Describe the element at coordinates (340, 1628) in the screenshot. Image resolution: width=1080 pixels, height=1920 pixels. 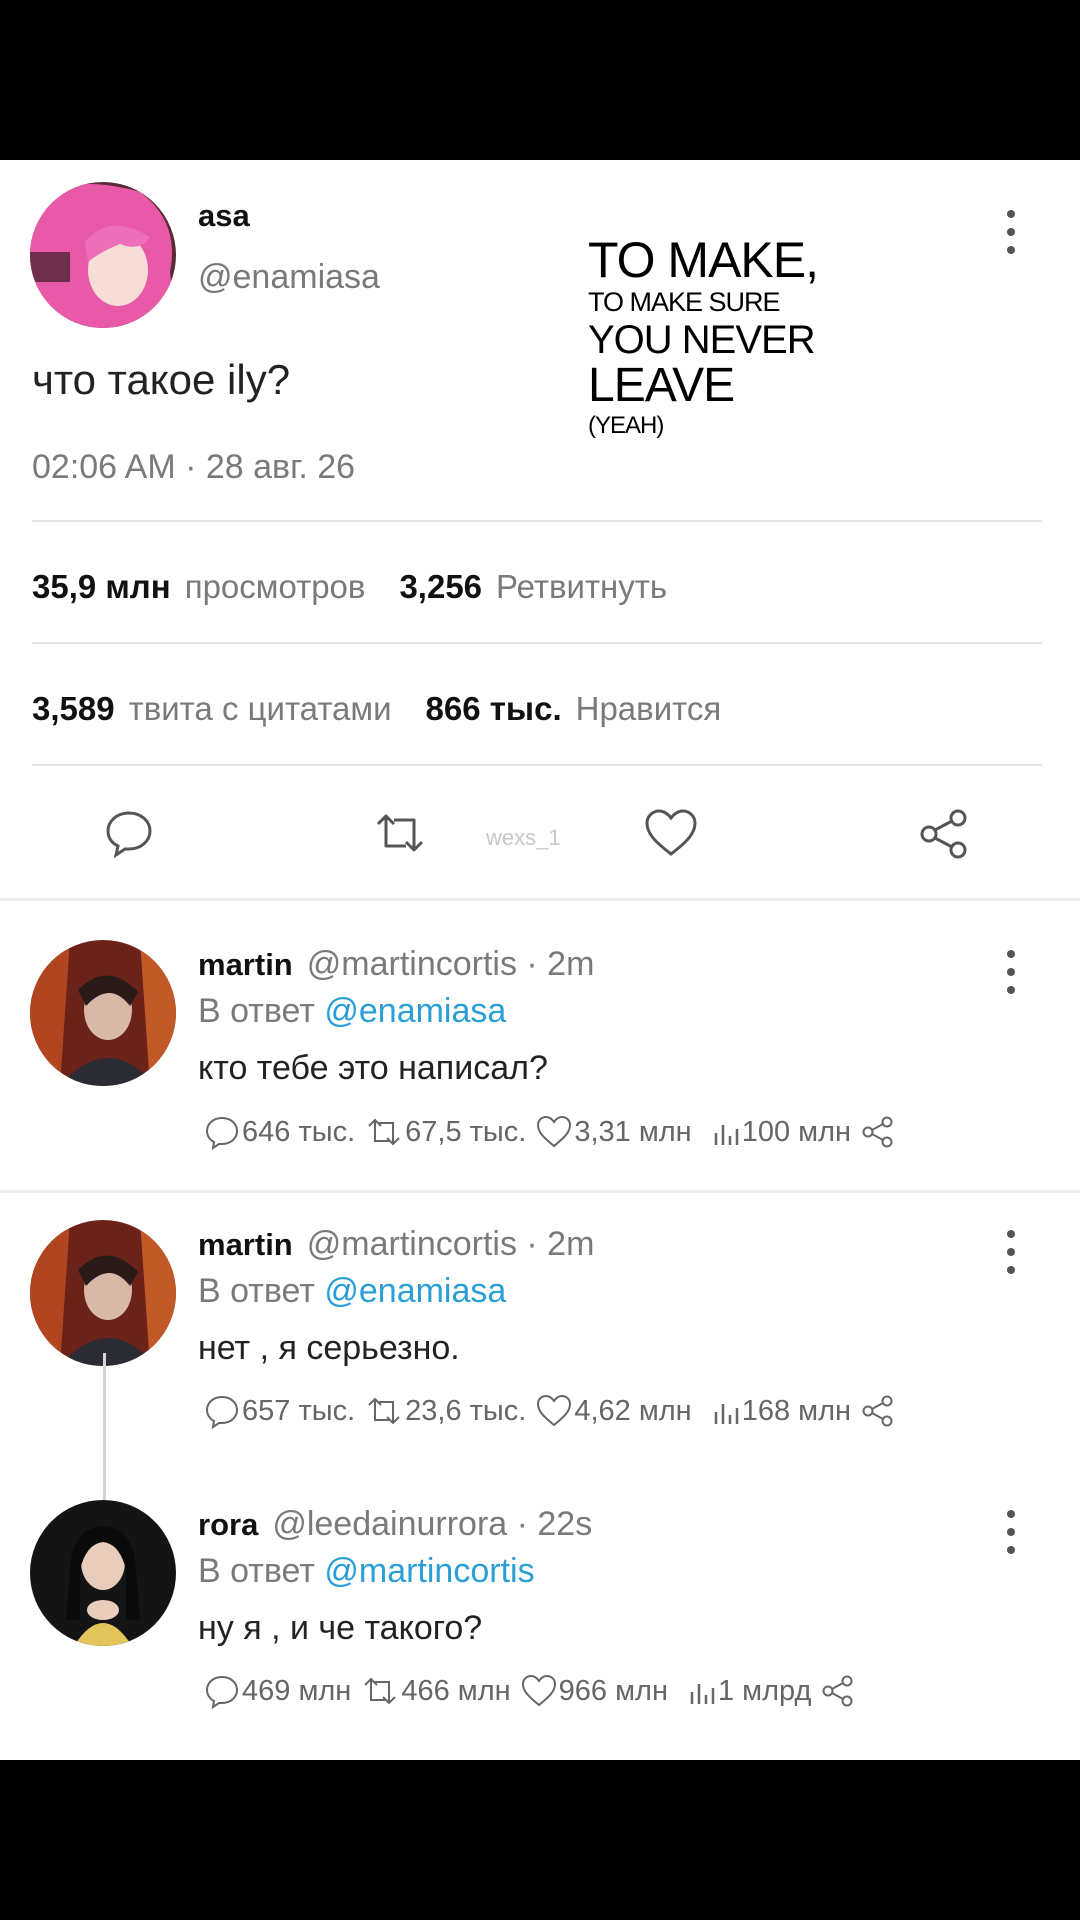
I see `reply-text: ну я , и че такого?` at that location.